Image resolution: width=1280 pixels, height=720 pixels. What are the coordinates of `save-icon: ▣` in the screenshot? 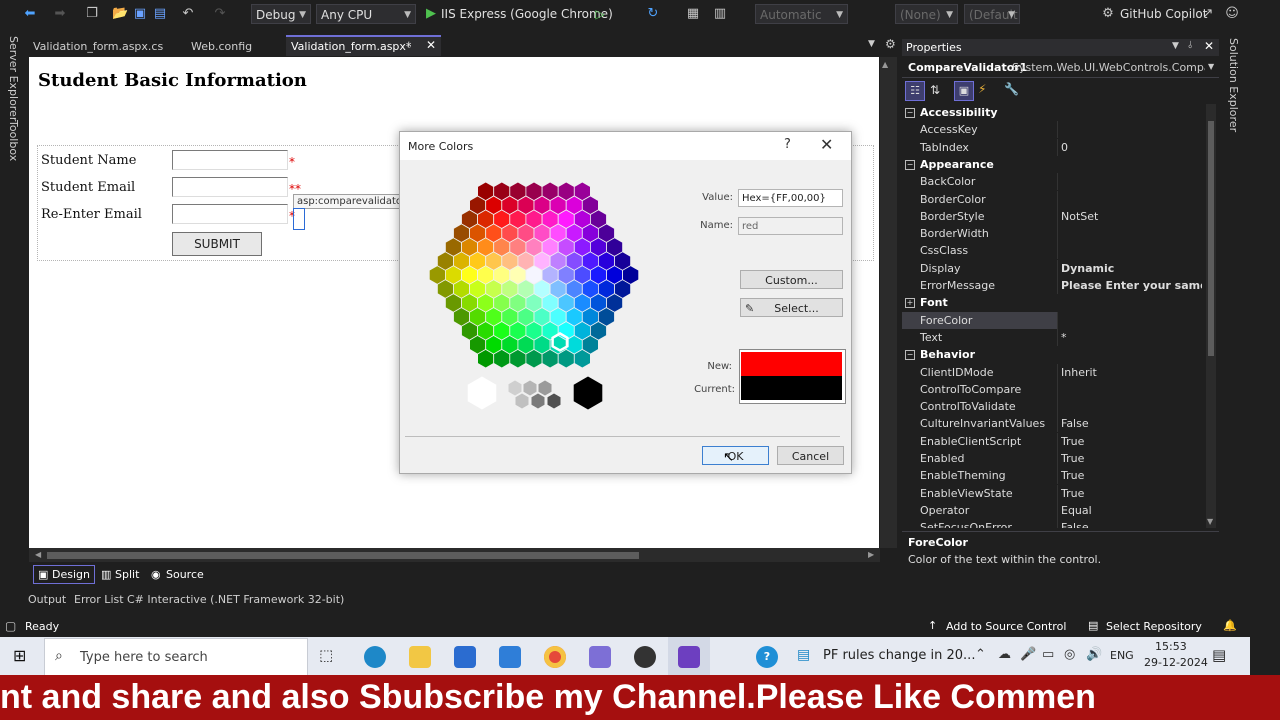 It's located at (140, 14).